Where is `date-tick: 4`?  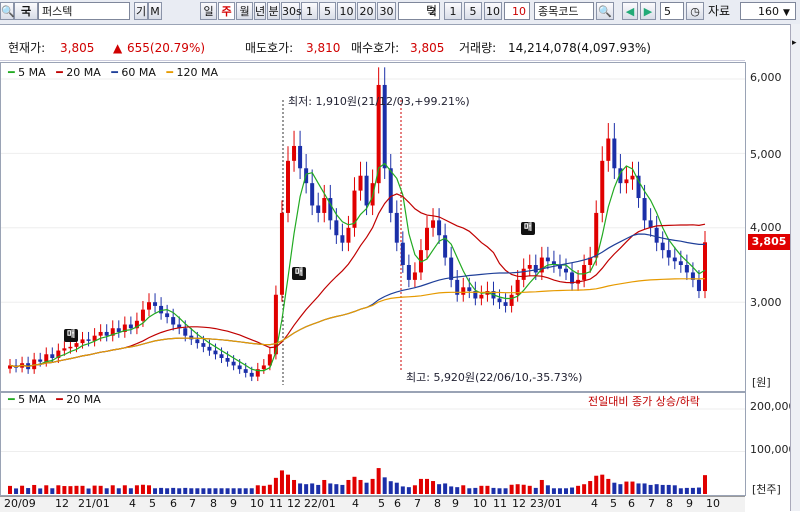 date-tick: 4 is located at coordinates (594, 503).